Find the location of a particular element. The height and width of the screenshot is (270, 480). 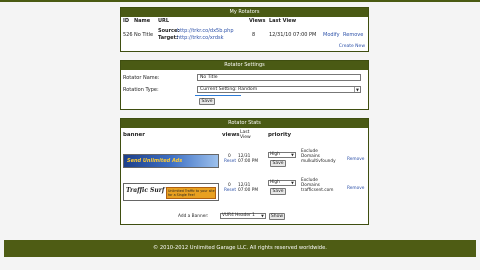

top-accent-bar is located at coordinates (240, 1).